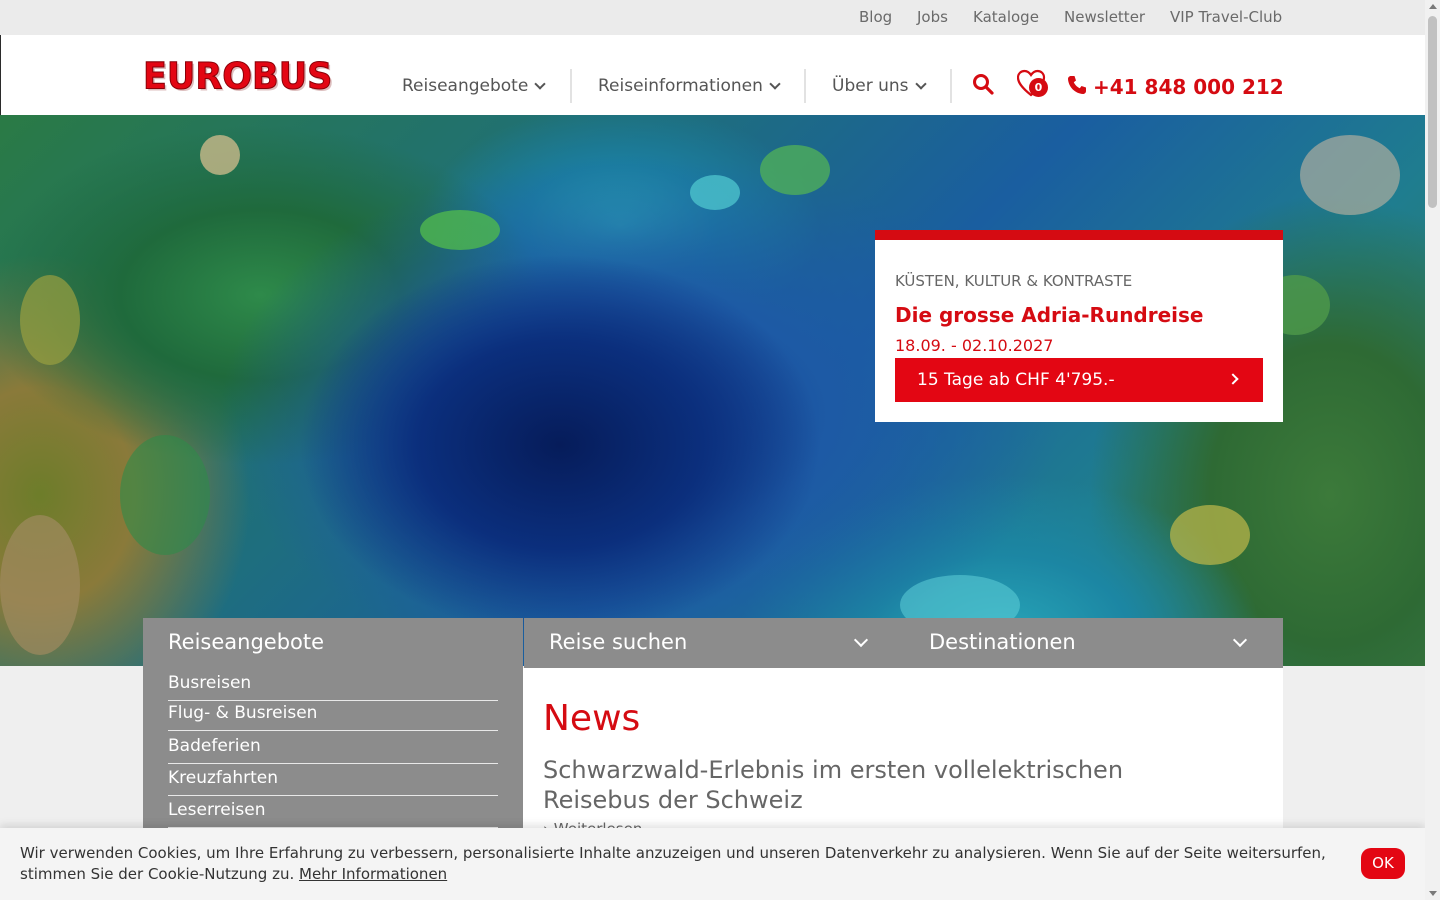 The image size is (1440, 900). I want to click on eurobus-logo: EUROBUS, so click(237, 76).